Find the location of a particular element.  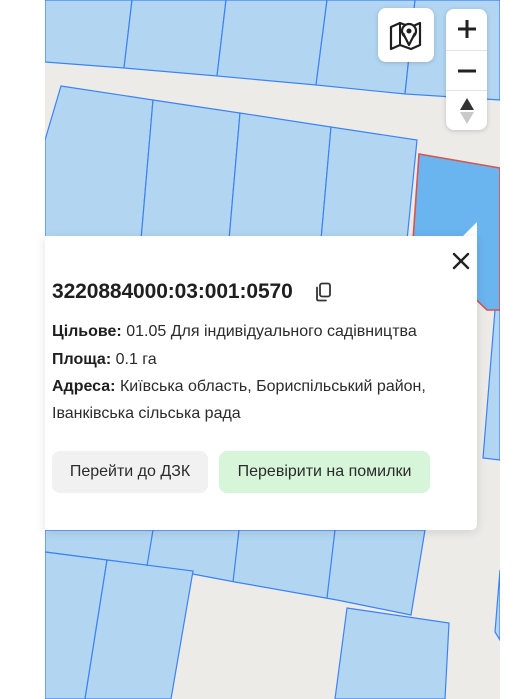

close-button is located at coordinates (461, 261).